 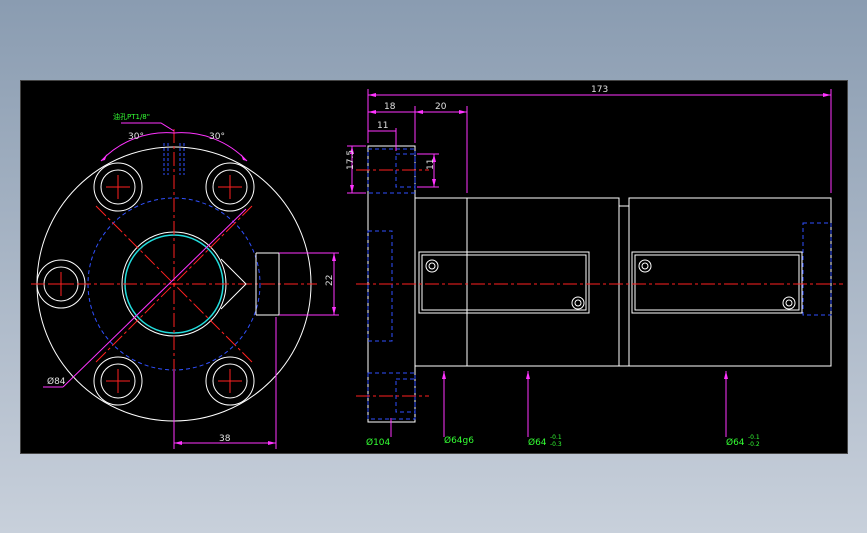 I want to click on angle-left-label: 30°, so click(x=136, y=137).